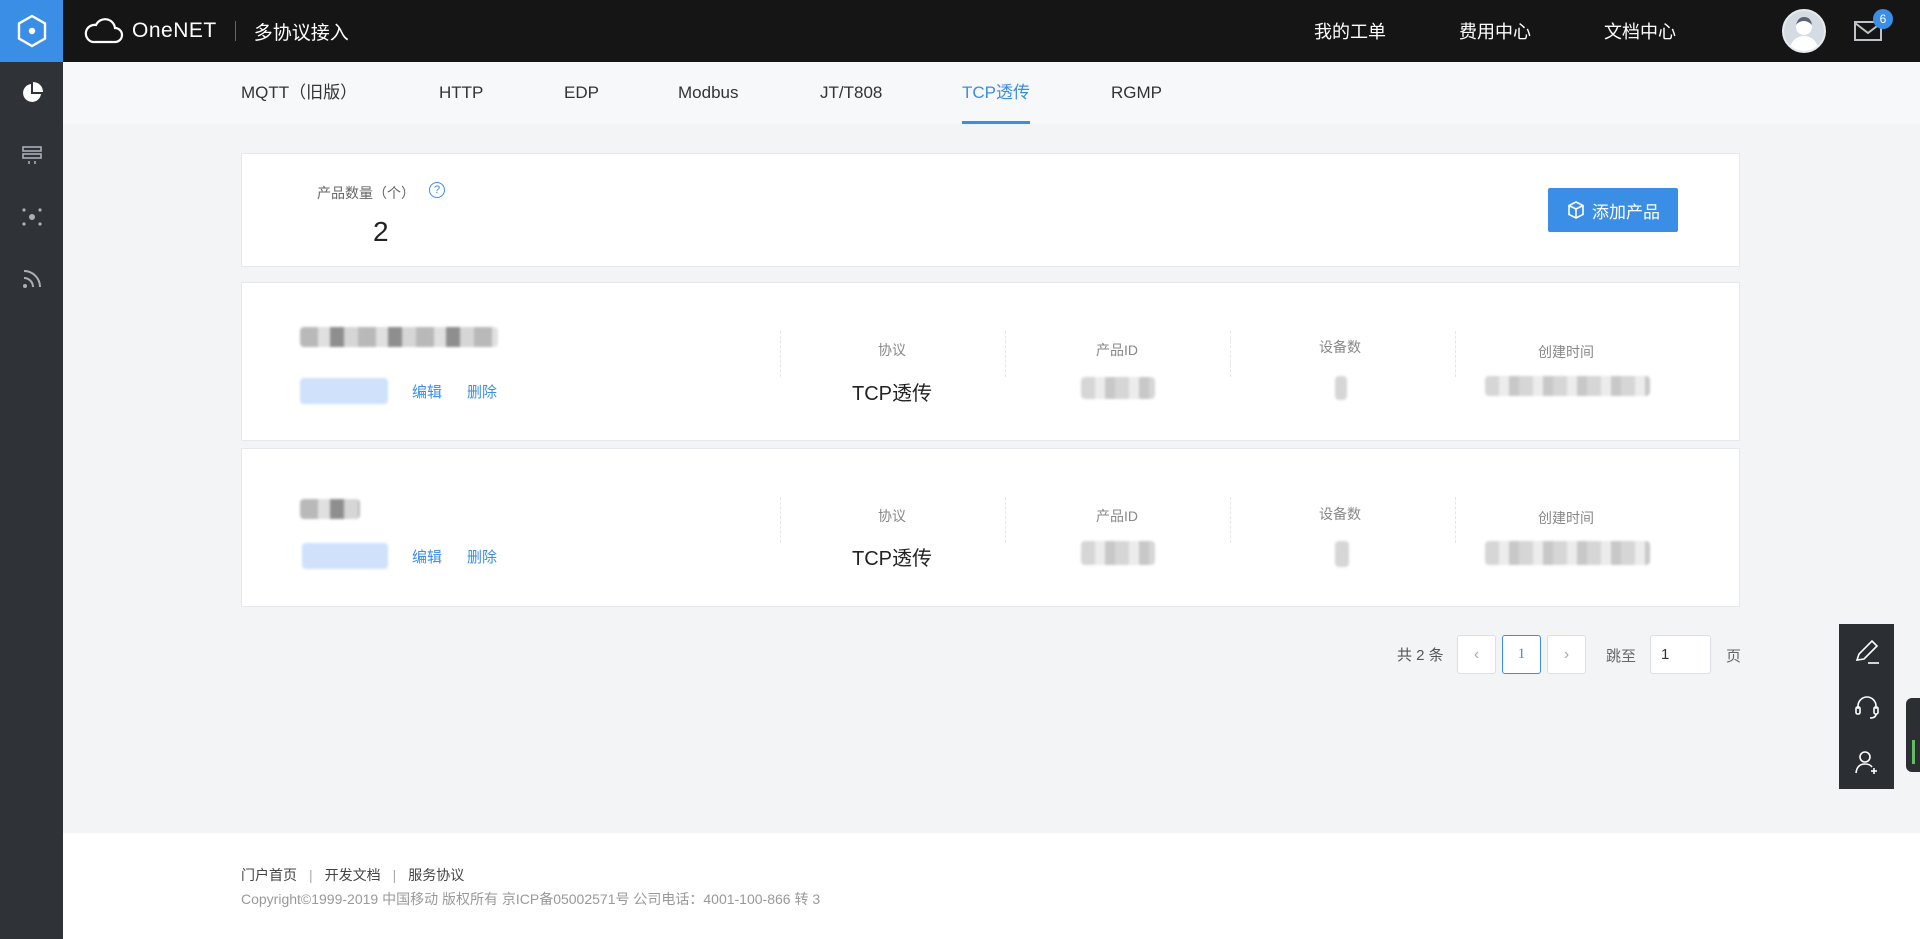 The width and height of the screenshot is (1920, 939). I want to click on brand-name: OneNET, so click(174, 30).